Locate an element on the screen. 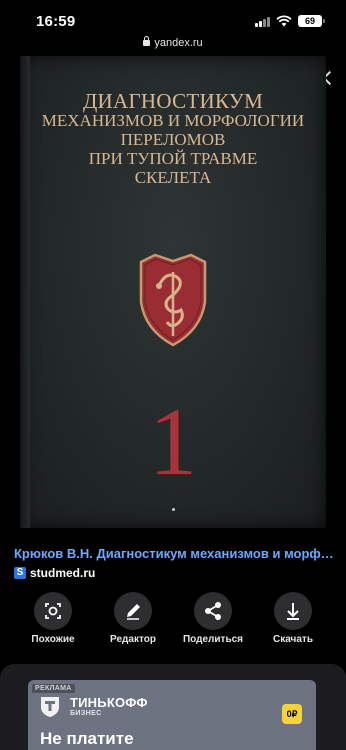  ad-brand: ТИНЬКОФФ is located at coordinates (109, 702).